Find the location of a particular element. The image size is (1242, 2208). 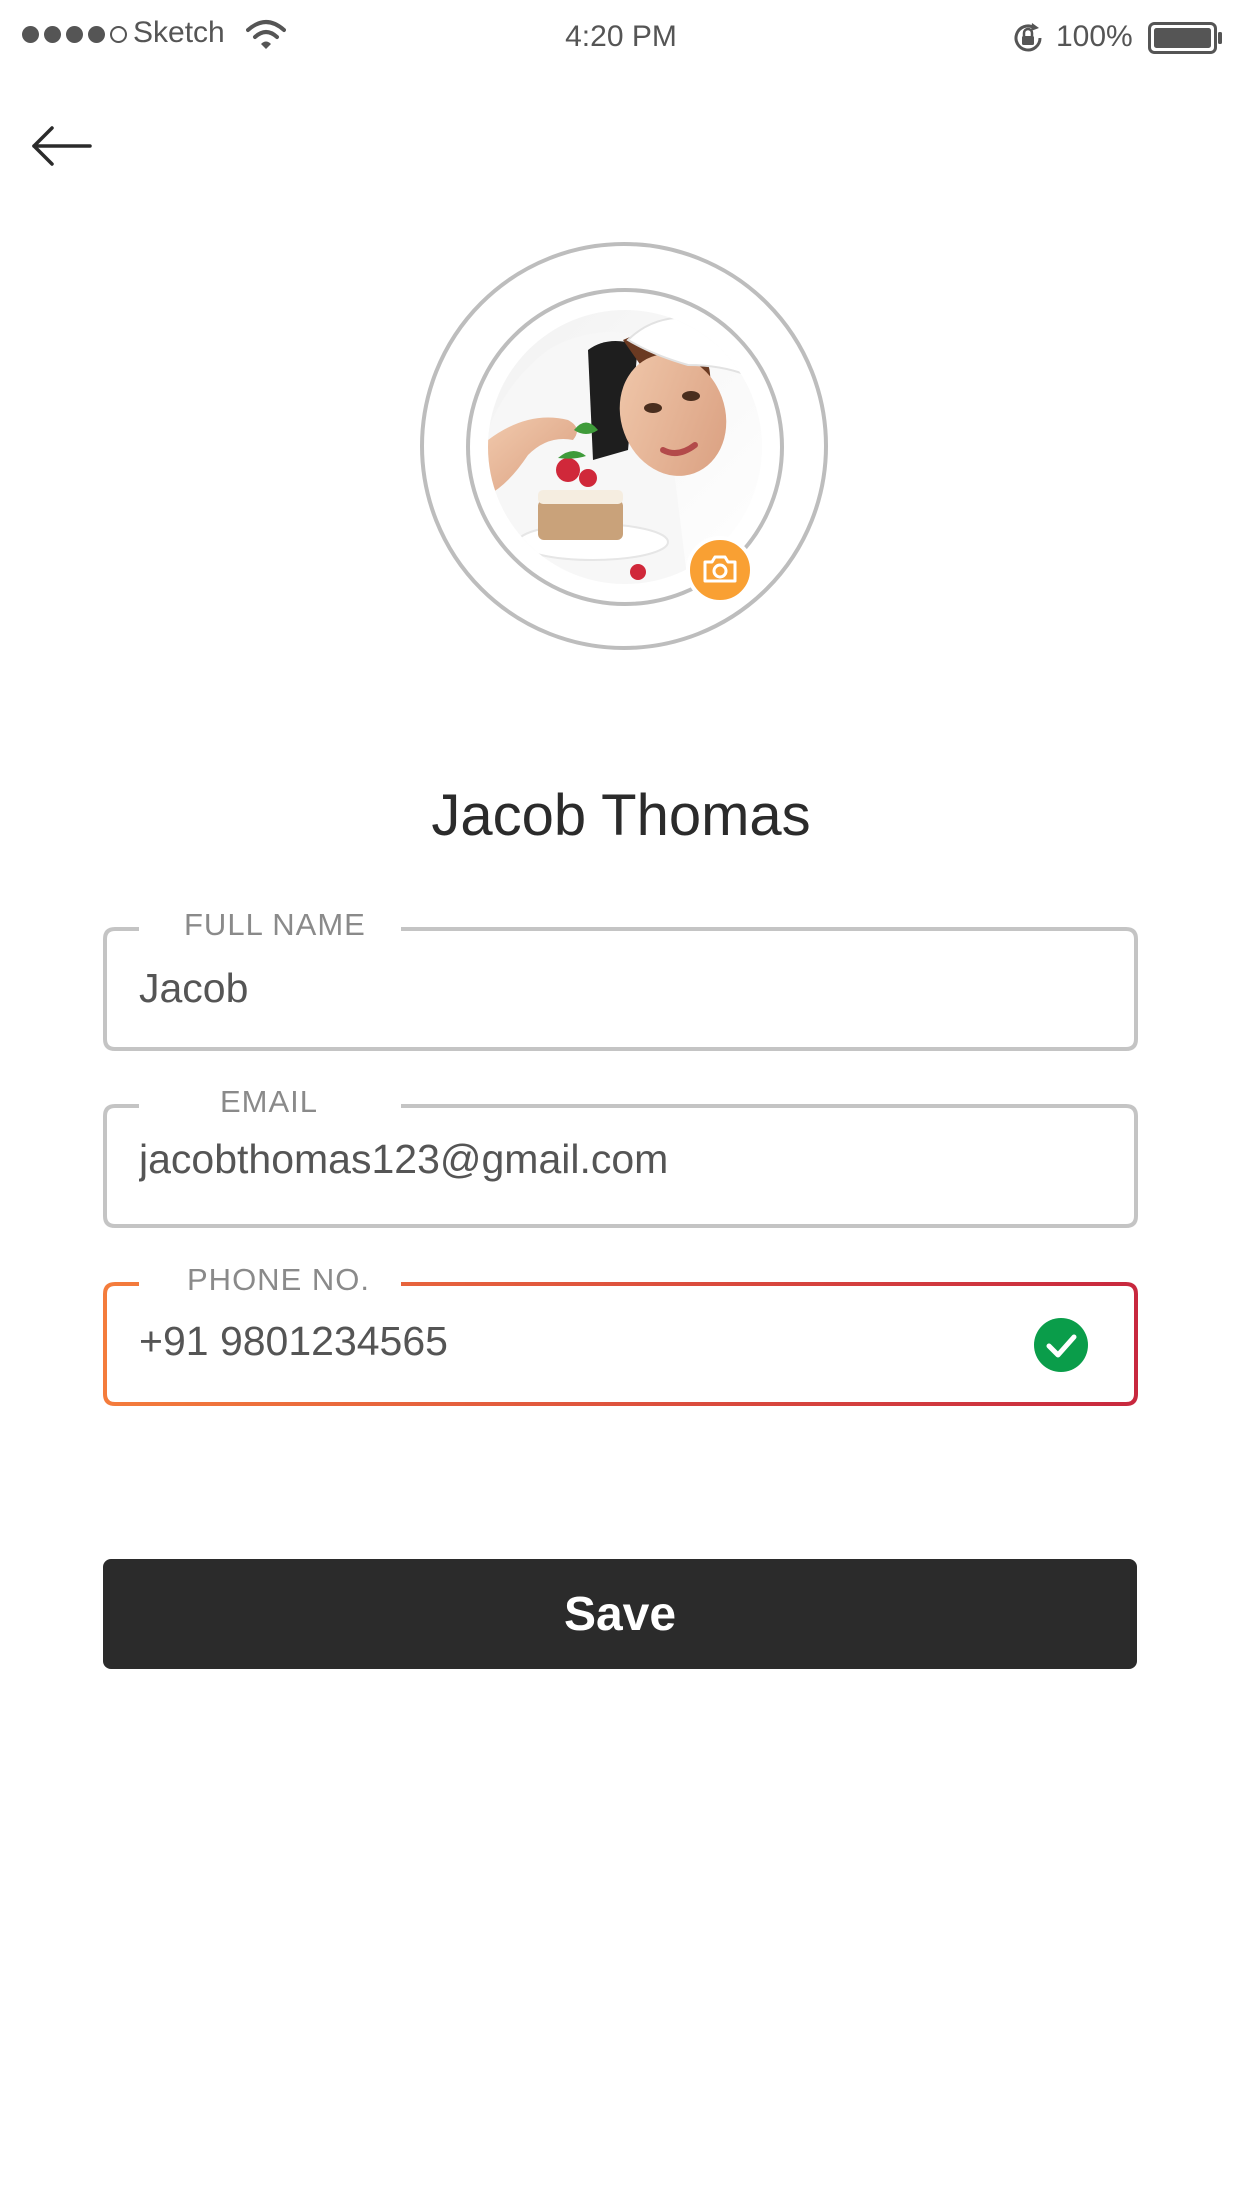

full-name-field: FULL NAME is located at coordinates (620, 979).